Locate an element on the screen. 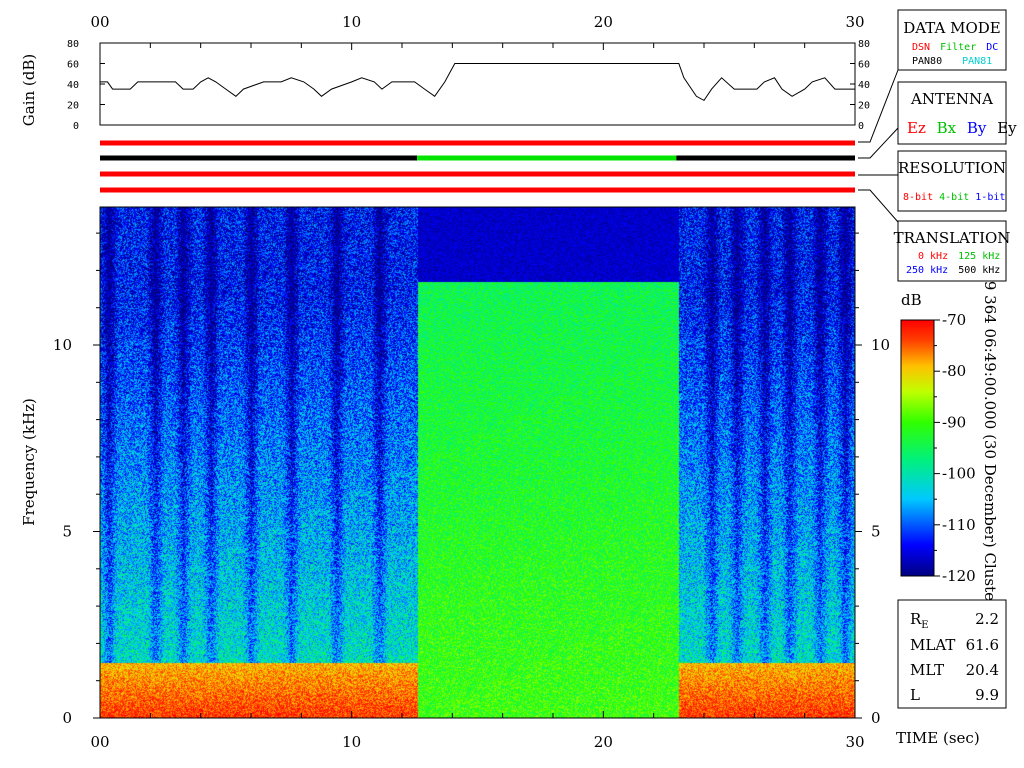 This screenshot has width=1024, height=768. resolution-row: 8-bit 4-bit 1-bit is located at coordinates (954, 197).